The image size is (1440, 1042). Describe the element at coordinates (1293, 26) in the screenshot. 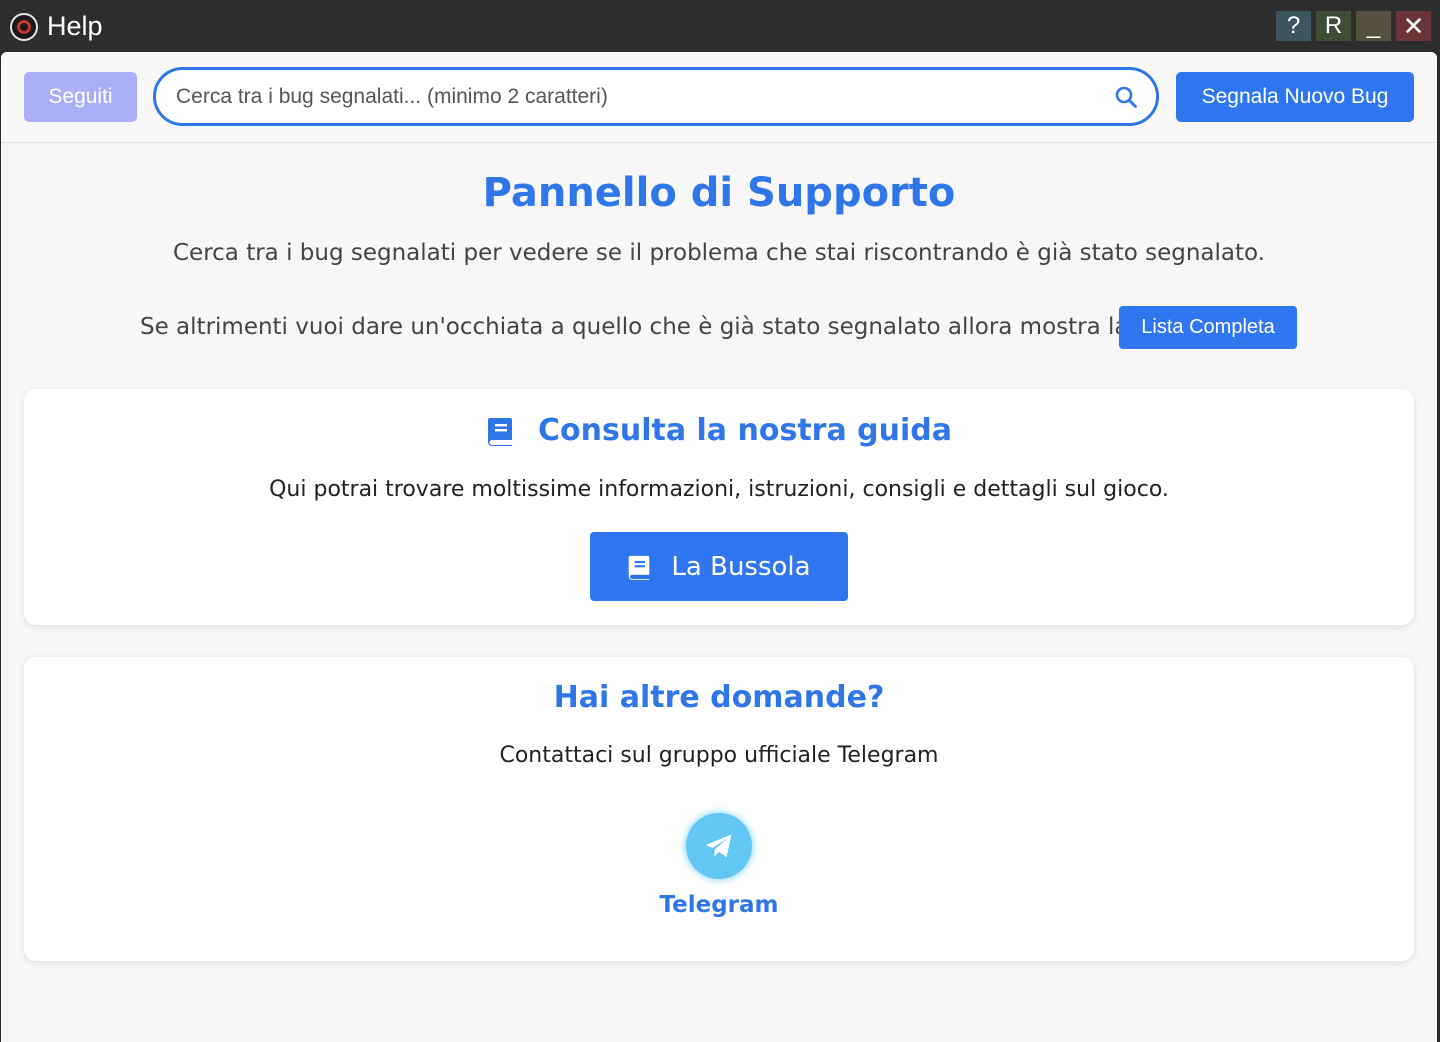

I see `help-button: ?` at that location.